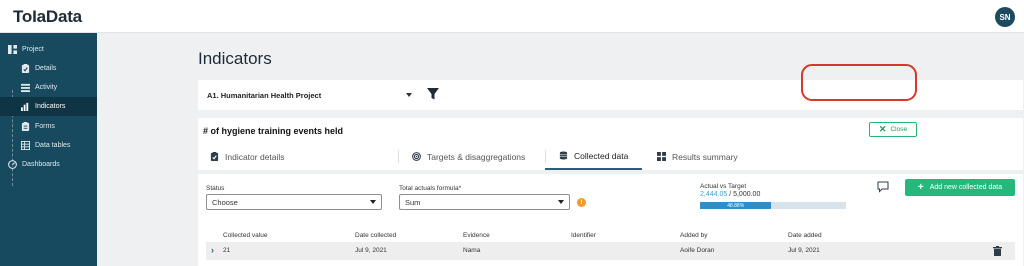 The width and height of the screenshot is (1024, 266). I want to click on sidebar-item-details: Details, so click(48, 68).